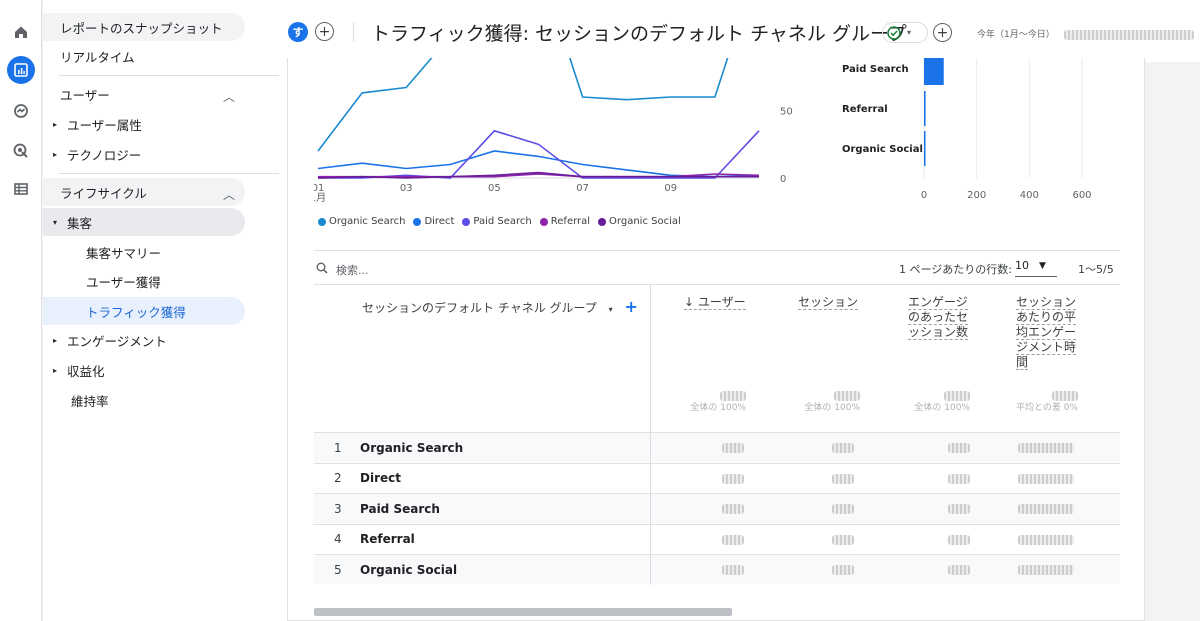  I want to click on nav-snapshot-label: レポートのスナップショット, so click(141, 28).